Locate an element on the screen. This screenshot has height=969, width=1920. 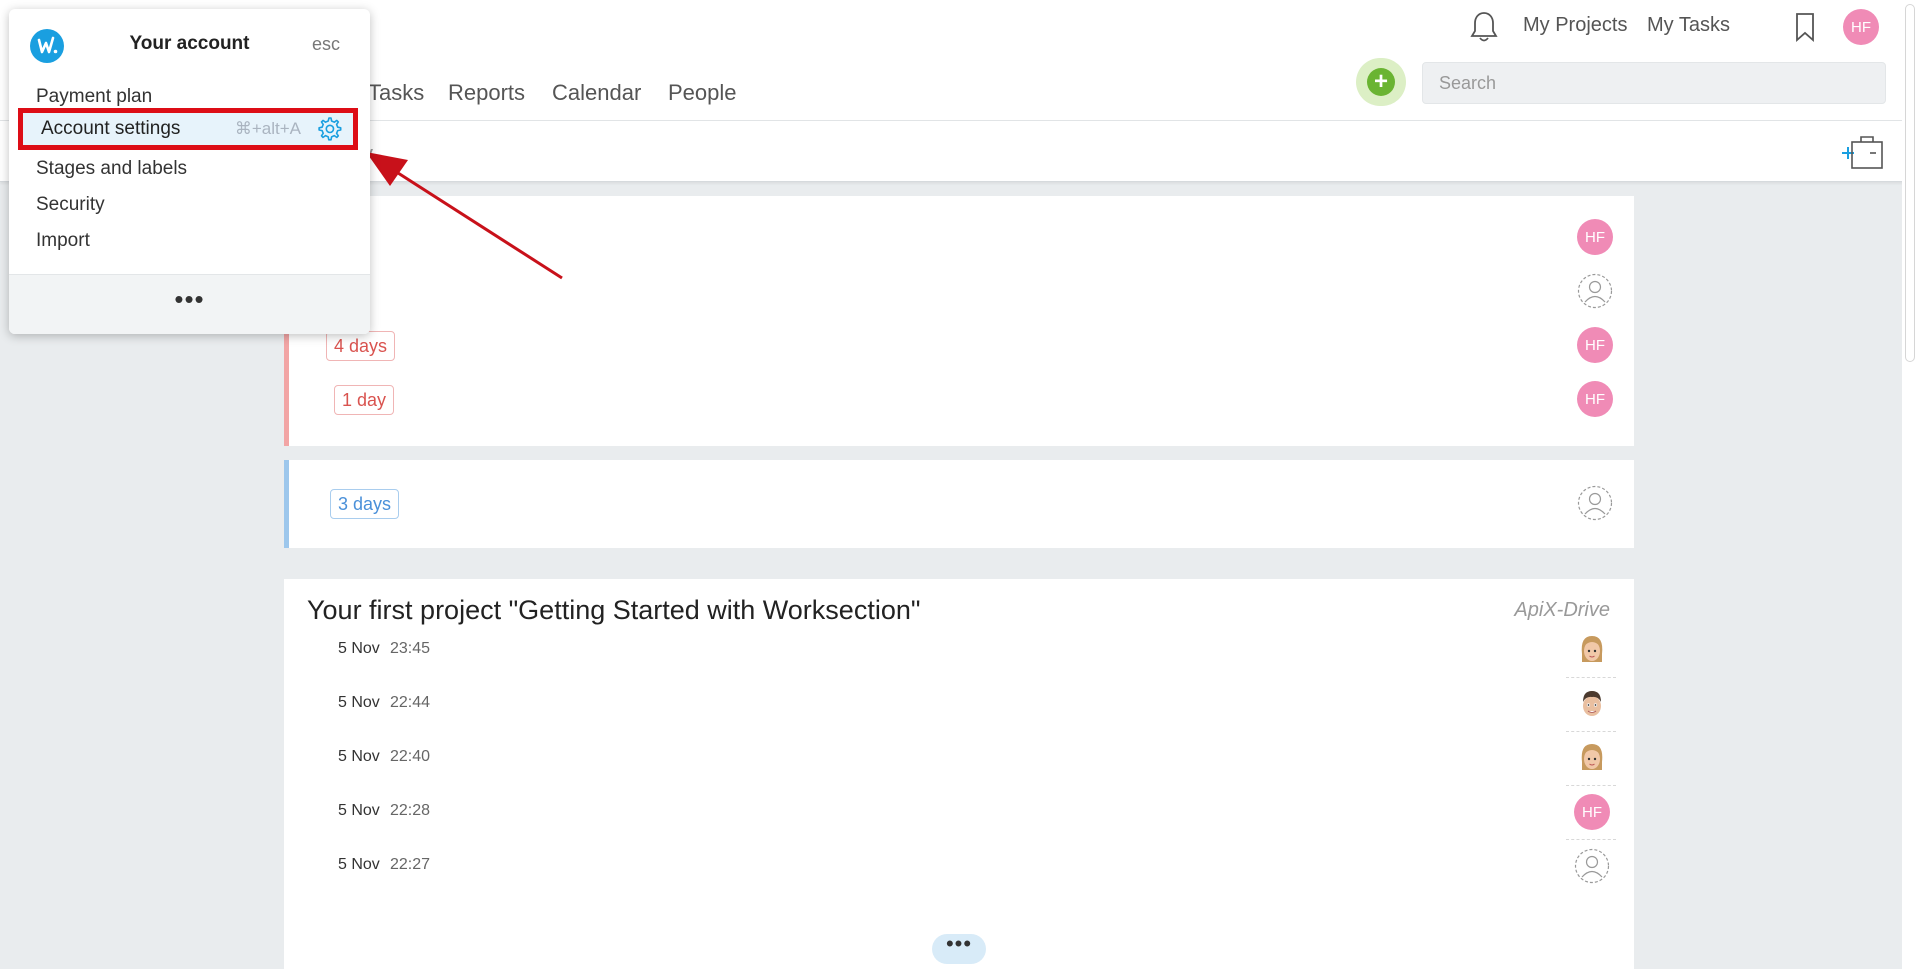
keyboard-shortcut: ⌘+alt+A is located at coordinates (267, 128).